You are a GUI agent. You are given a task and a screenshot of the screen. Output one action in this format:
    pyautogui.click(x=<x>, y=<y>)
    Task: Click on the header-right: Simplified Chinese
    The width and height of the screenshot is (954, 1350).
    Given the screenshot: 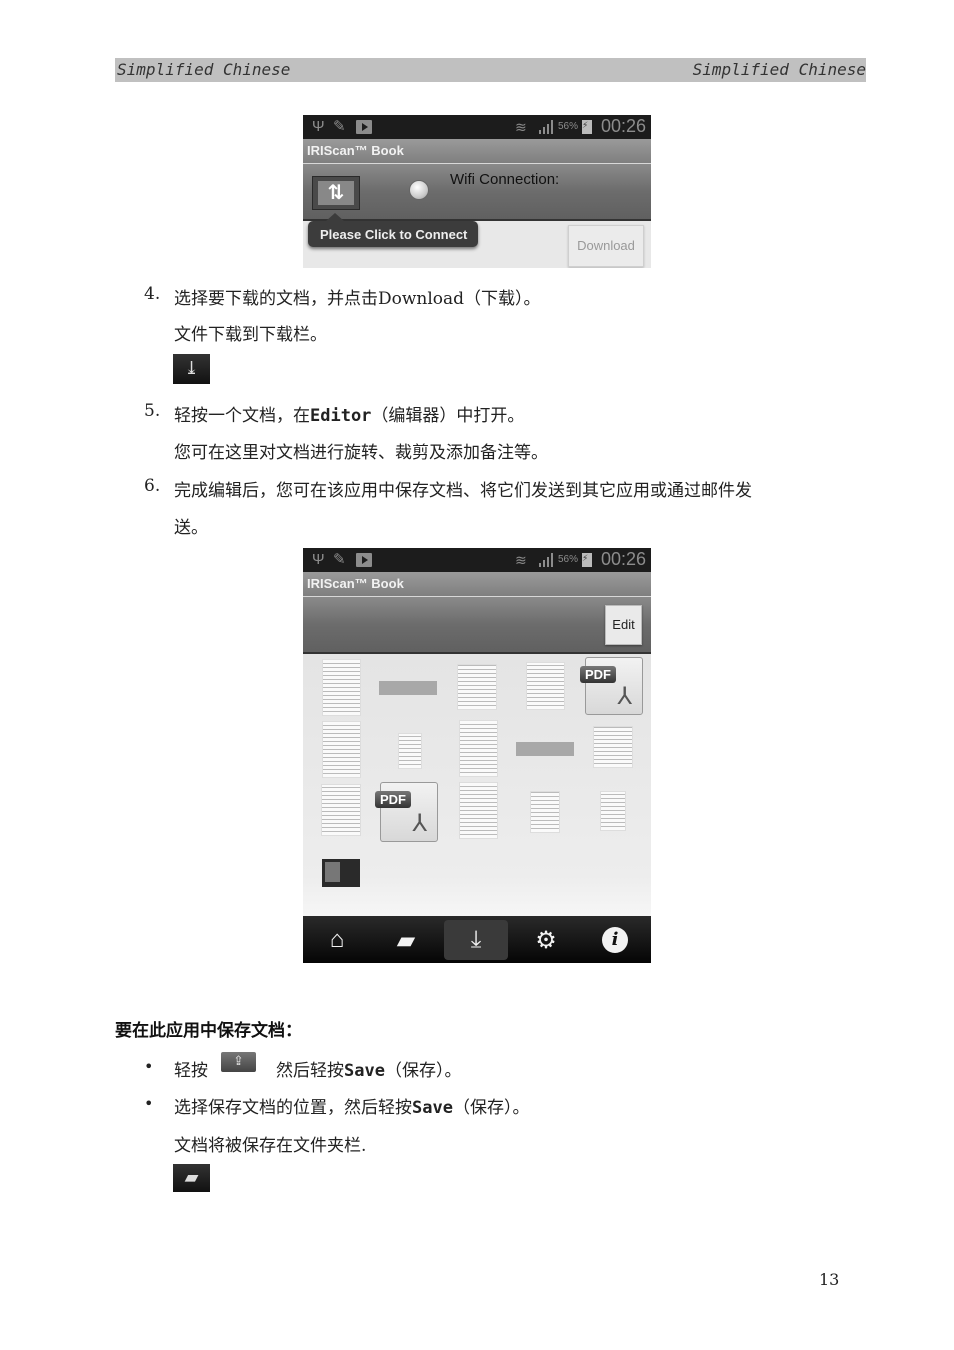 What is the action you would take?
    pyautogui.click(x=779, y=69)
    